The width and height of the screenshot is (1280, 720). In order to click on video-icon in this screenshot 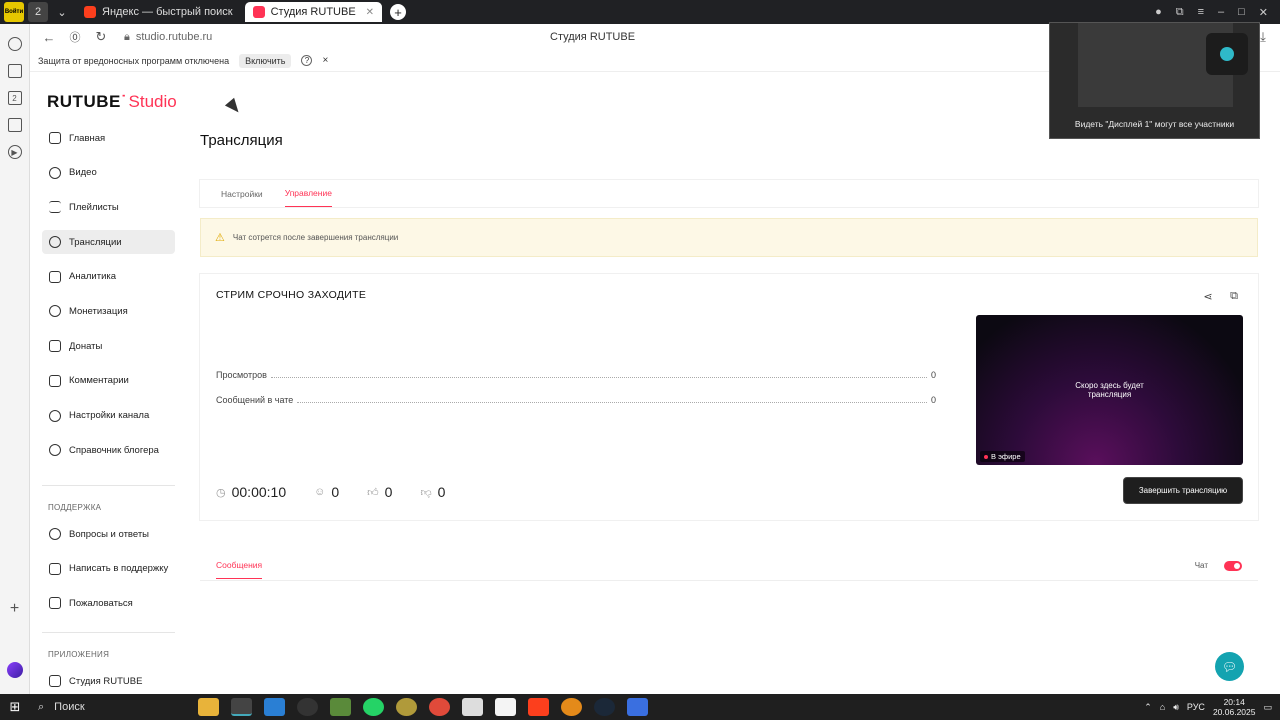, I will do `click(55, 172)`.